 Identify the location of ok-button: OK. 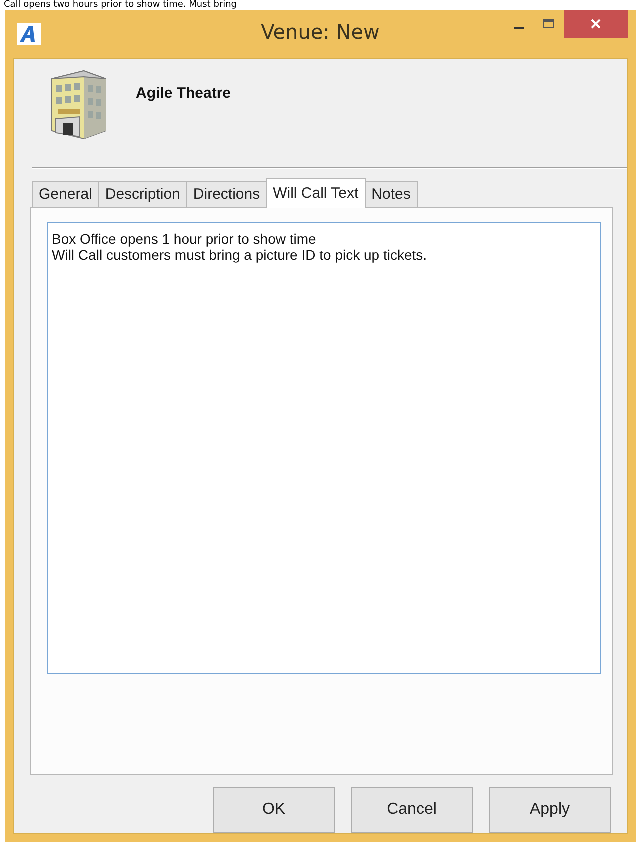
(274, 810).